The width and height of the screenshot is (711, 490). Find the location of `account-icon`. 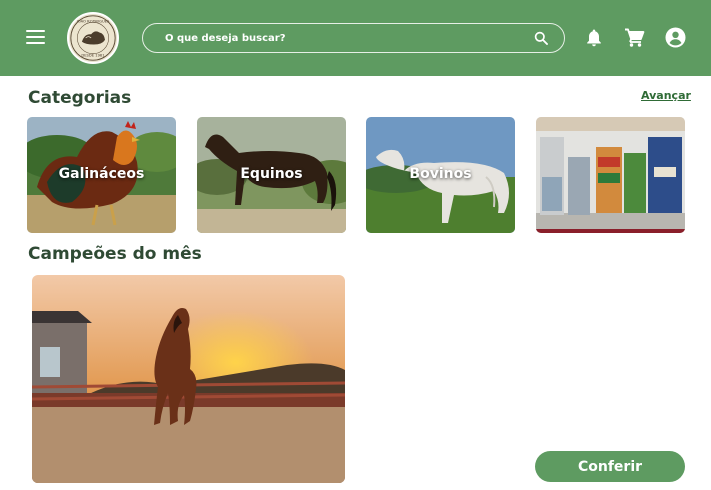

account-icon is located at coordinates (675, 37).